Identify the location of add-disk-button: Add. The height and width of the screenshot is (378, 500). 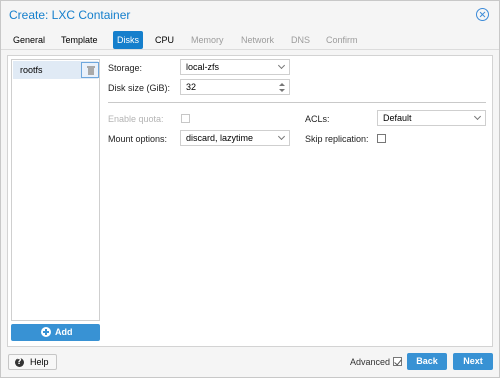
(55, 332).